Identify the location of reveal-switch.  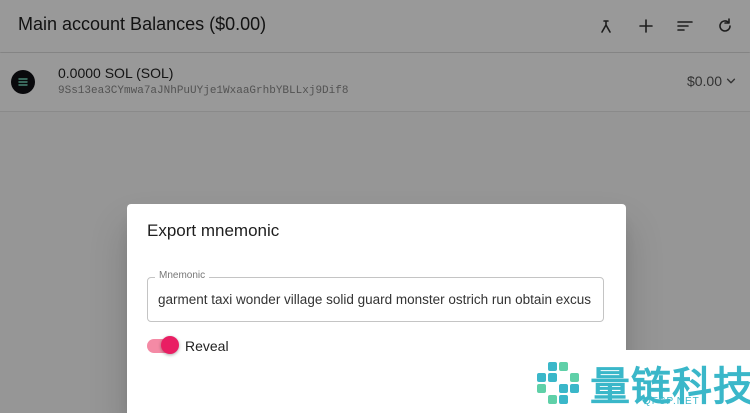
(163, 345).